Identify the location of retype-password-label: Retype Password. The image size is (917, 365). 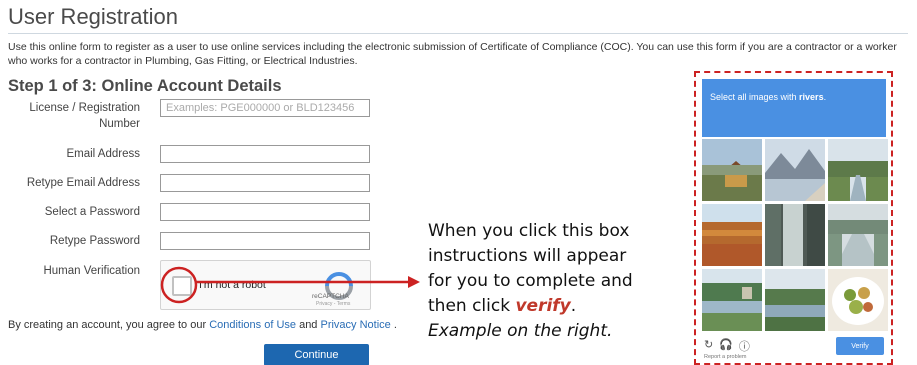
(94, 241).